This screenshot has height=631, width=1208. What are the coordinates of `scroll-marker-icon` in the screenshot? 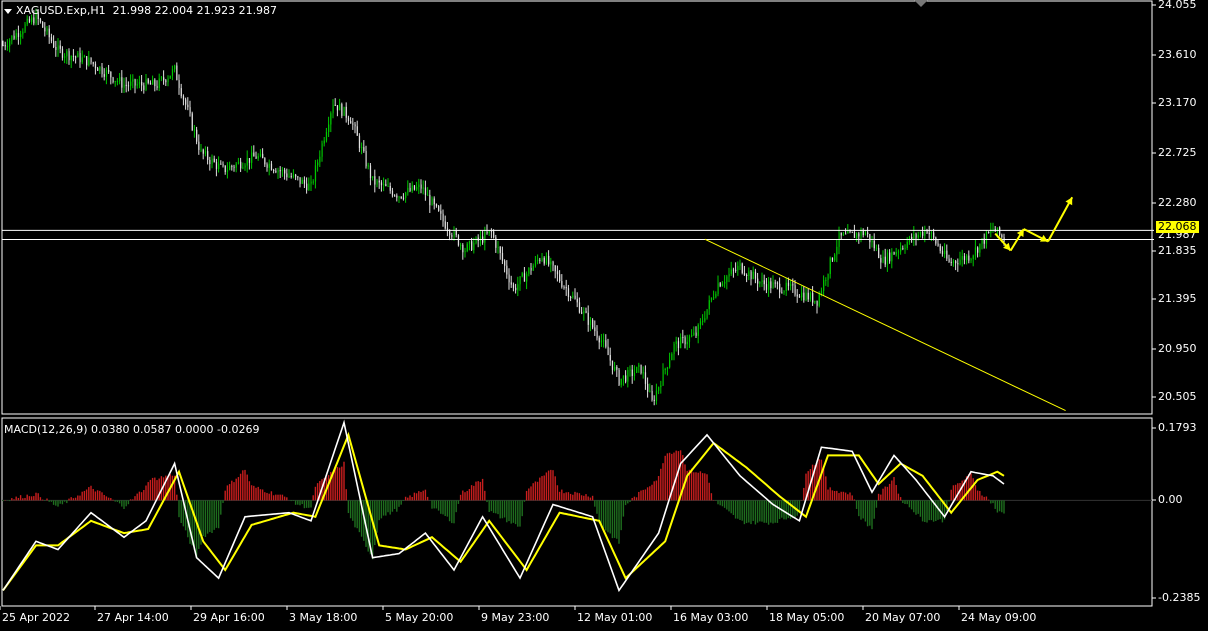 It's located at (921, 3).